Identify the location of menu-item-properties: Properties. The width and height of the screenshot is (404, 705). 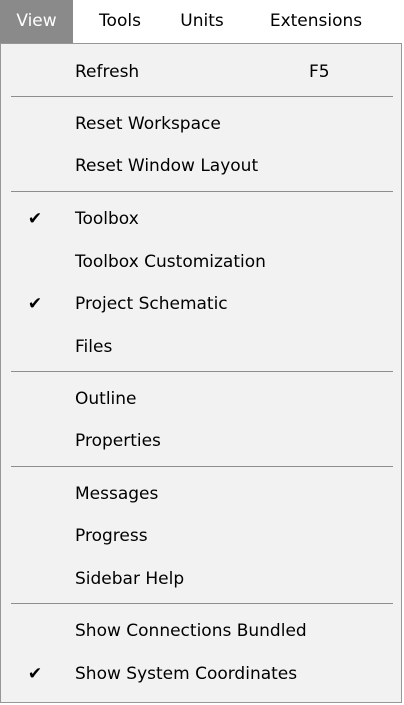
(201, 441).